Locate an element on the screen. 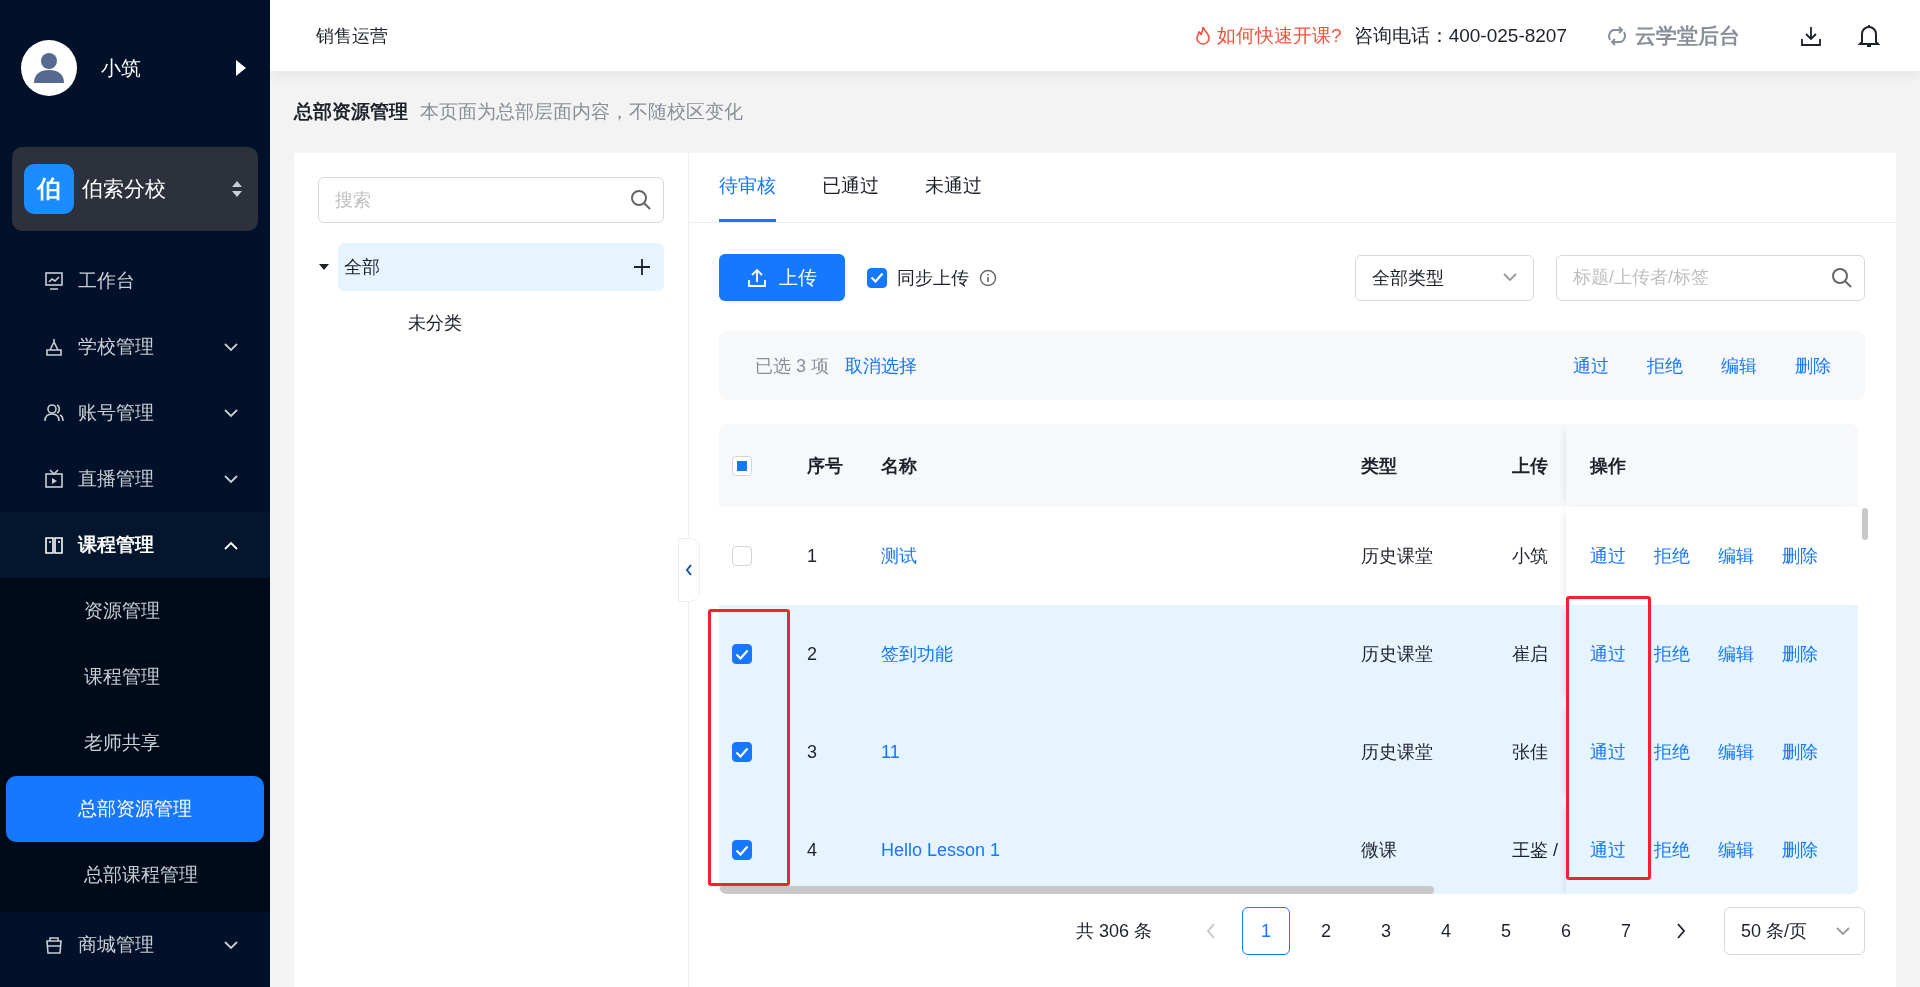 This screenshot has height=987, width=1920. checkbox-label: 同步上传 is located at coordinates (933, 278).